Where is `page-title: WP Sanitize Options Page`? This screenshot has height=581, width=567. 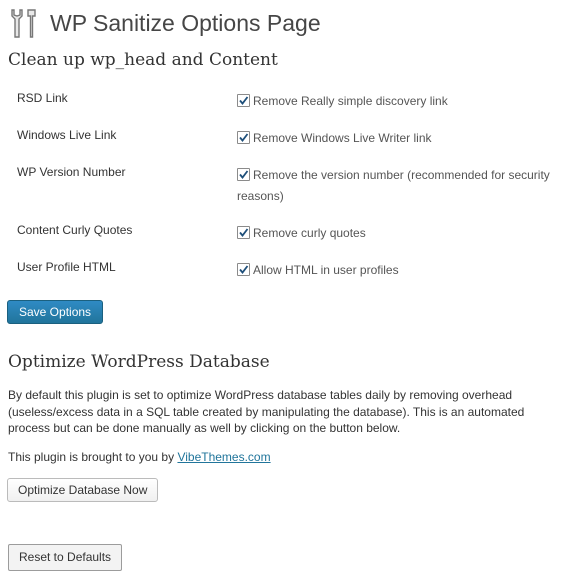 page-title: WP Sanitize Options Page is located at coordinates (185, 22).